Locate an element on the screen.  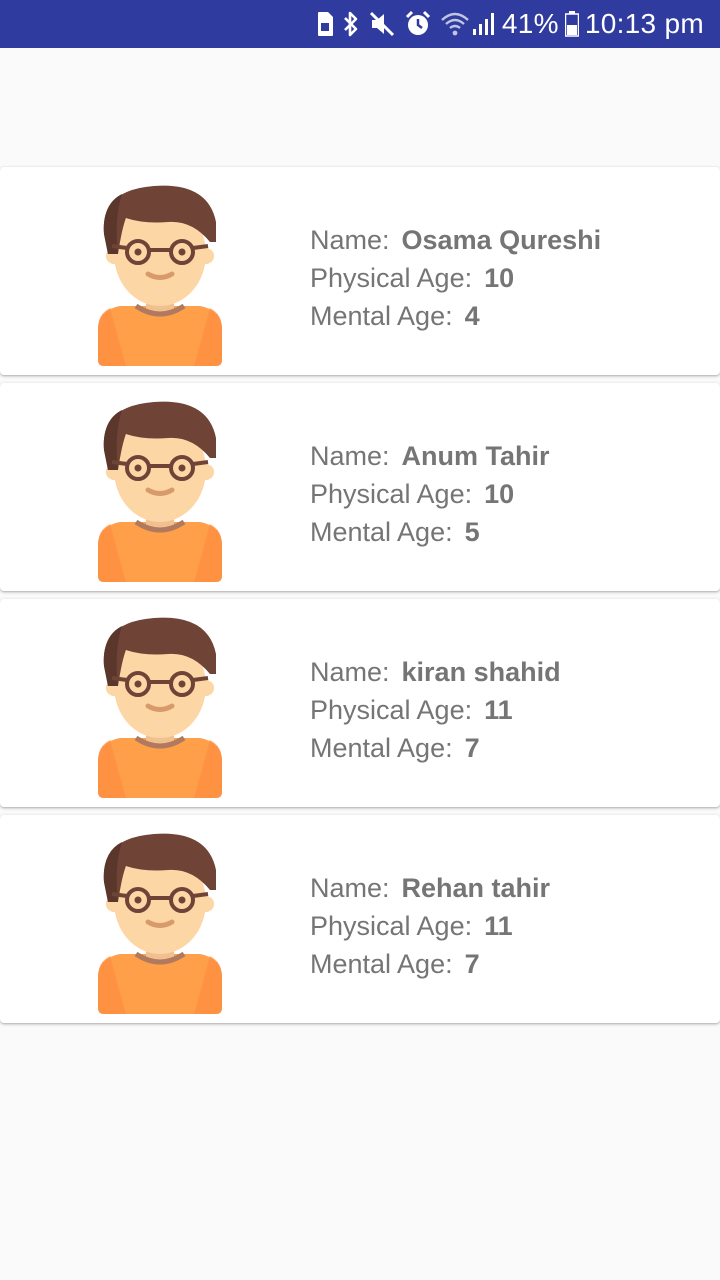
name-value: Rehan tahir is located at coordinates (476, 888).